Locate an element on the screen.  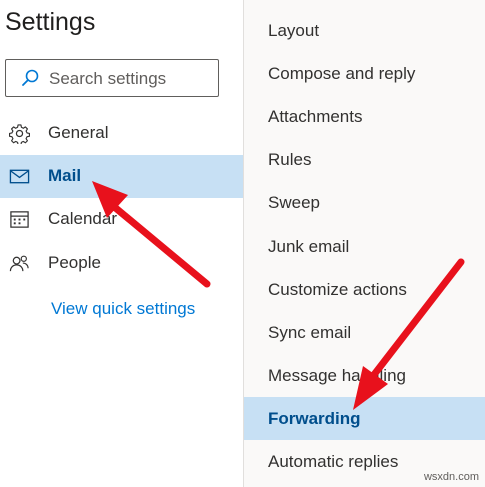
mail-setting-label: Message handling is located at coordinates (337, 375).